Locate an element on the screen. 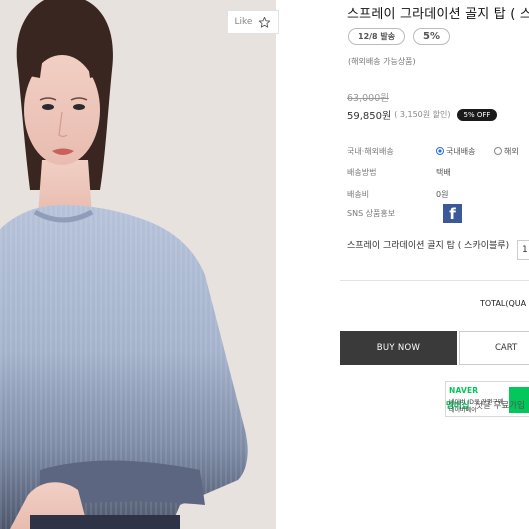 Image resolution: width=529 pixels, height=529 pixels. cart-button: CART is located at coordinates (494, 348).